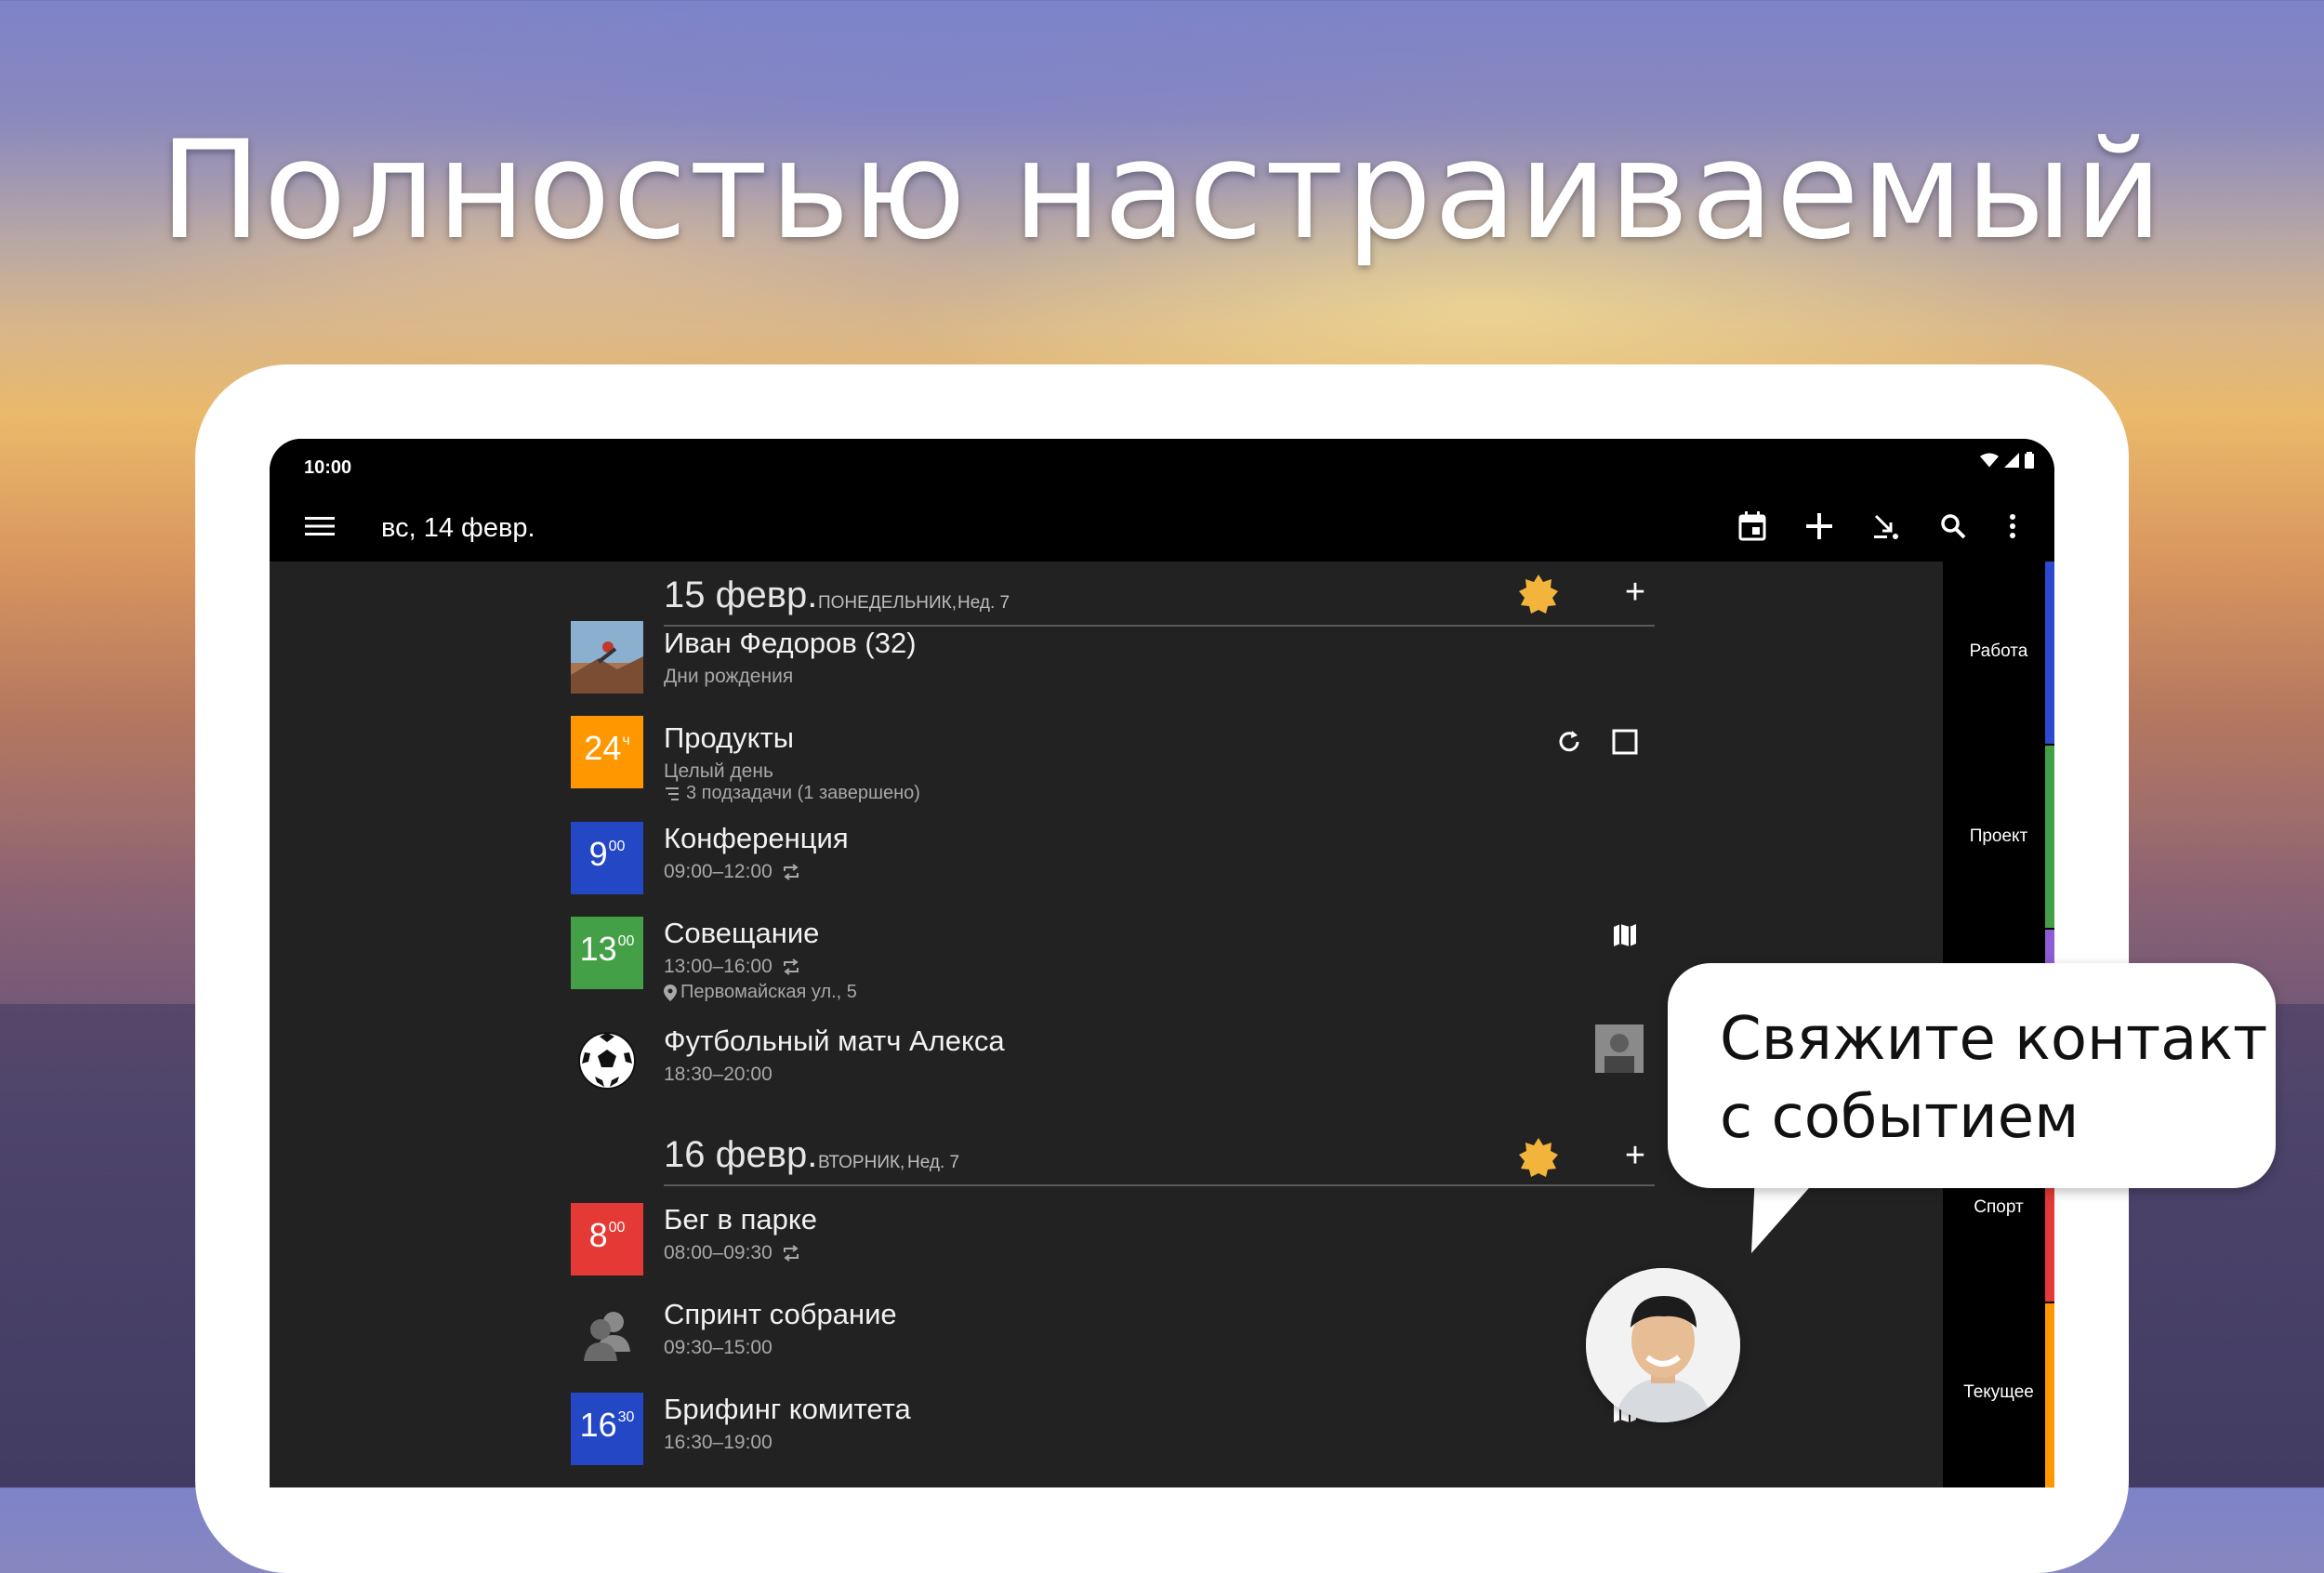 Image resolution: width=2324 pixels, height=1573 pixels. What do you see at coordinates (607, 1061) in the screenshot?
I see `soccer-ball-icon` at bounding box center [607, 1061].